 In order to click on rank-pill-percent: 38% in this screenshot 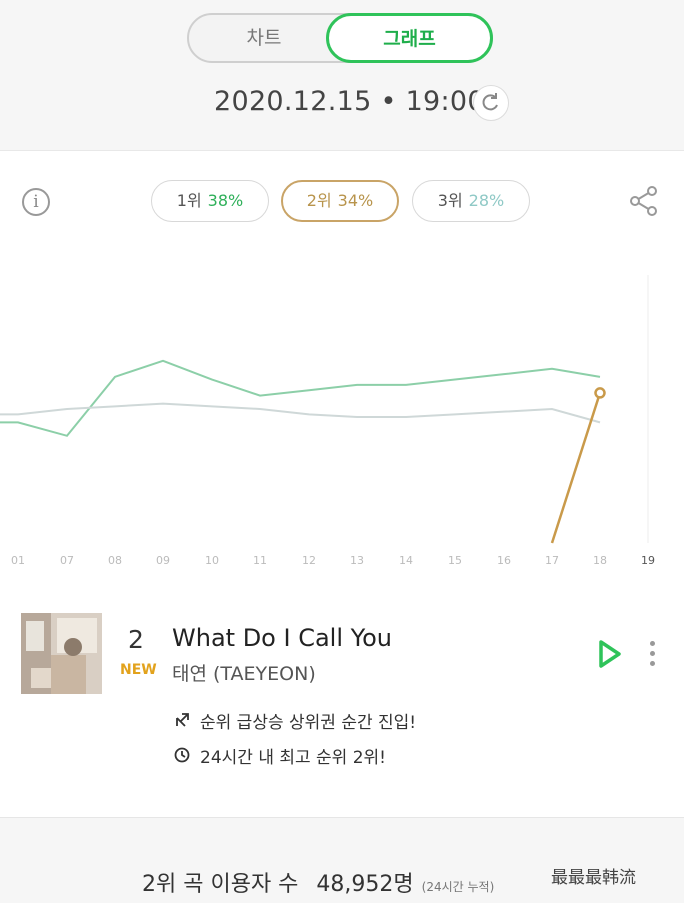, I will do `click(225, 200)`.